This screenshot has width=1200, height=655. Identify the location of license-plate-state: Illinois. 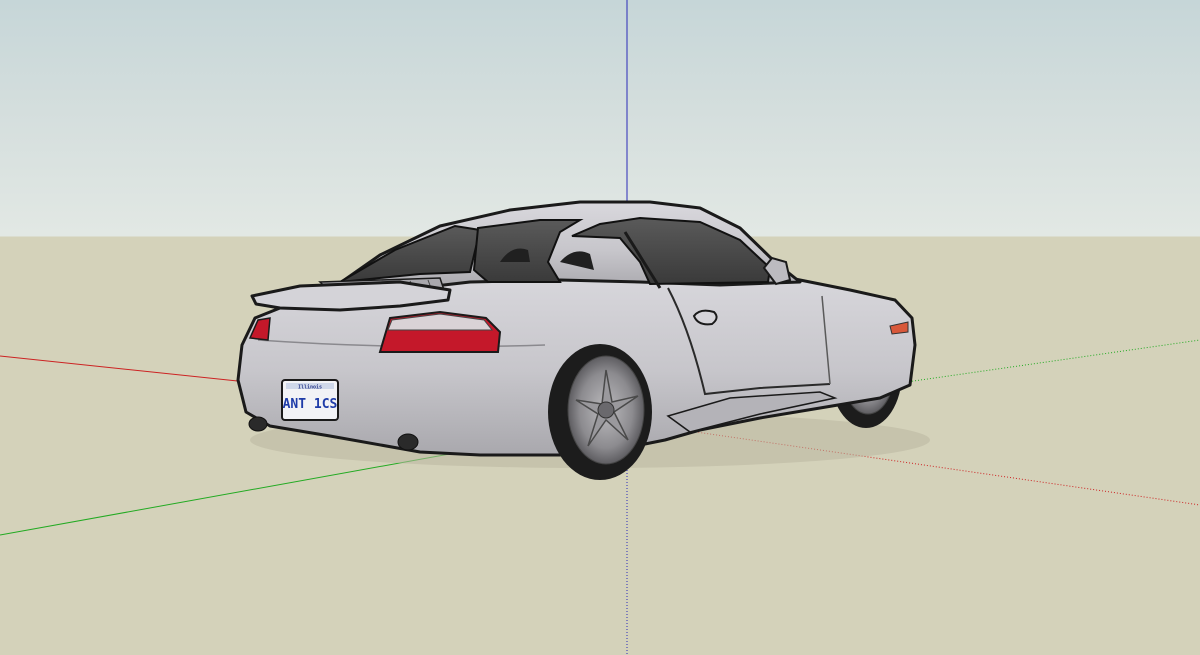
(310, 388).